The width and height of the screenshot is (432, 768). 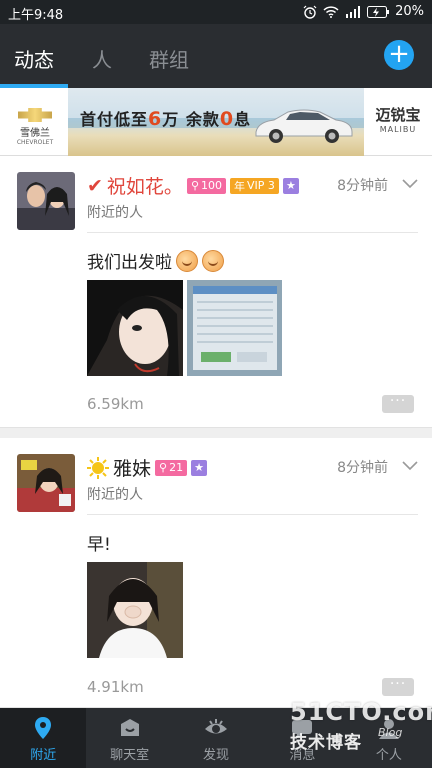 What do you see at coordinates (155, 119) in the screenshot?
I see `slogan-number-1: 6` at bounding box center [155, 119].